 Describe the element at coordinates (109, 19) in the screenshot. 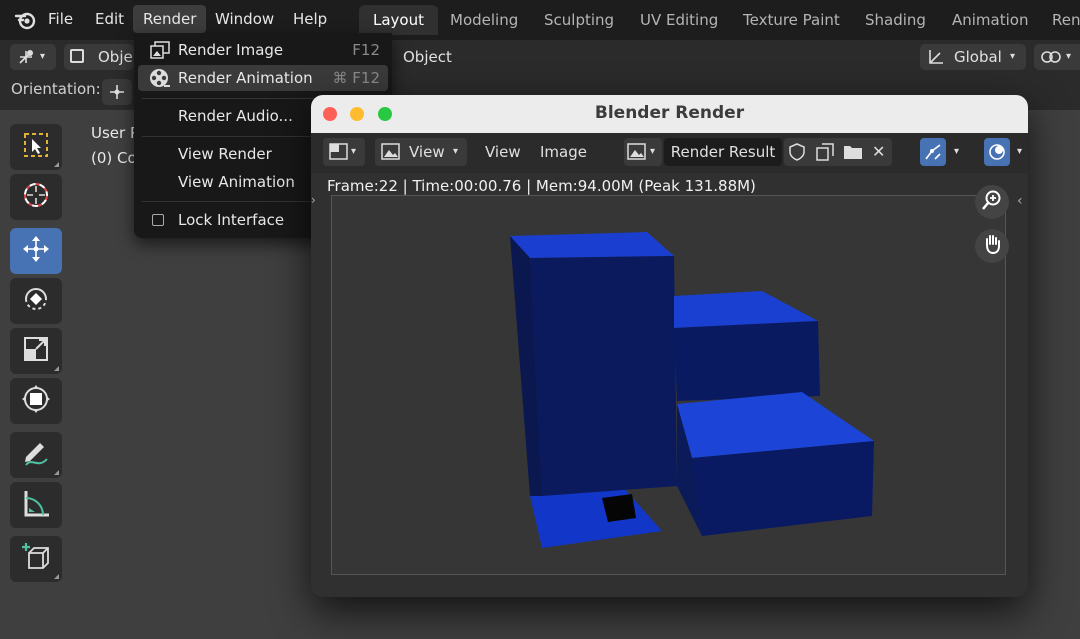

I see `menu-edit: Edit` at that location.